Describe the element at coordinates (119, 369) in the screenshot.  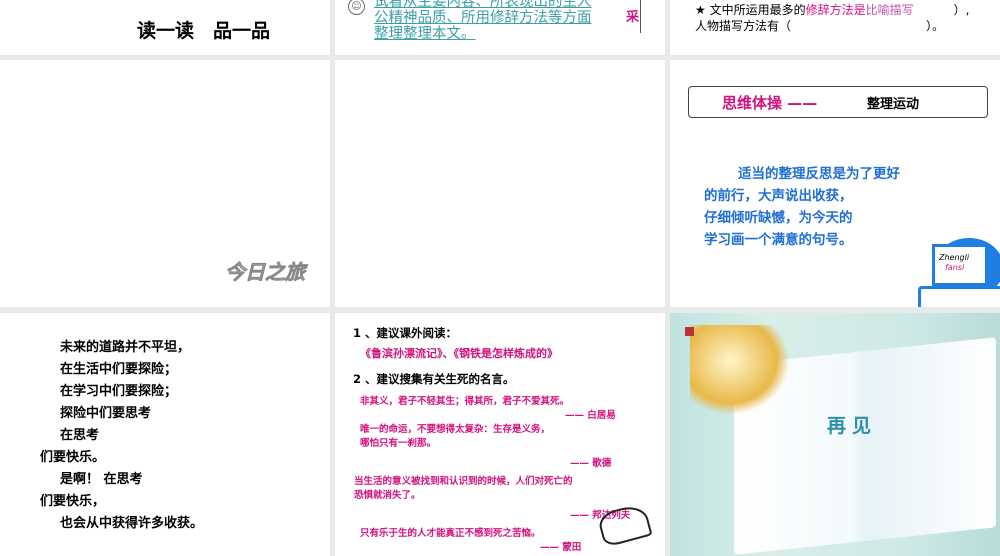
I see `poem-line: 在生活中们要探险；` at that location.